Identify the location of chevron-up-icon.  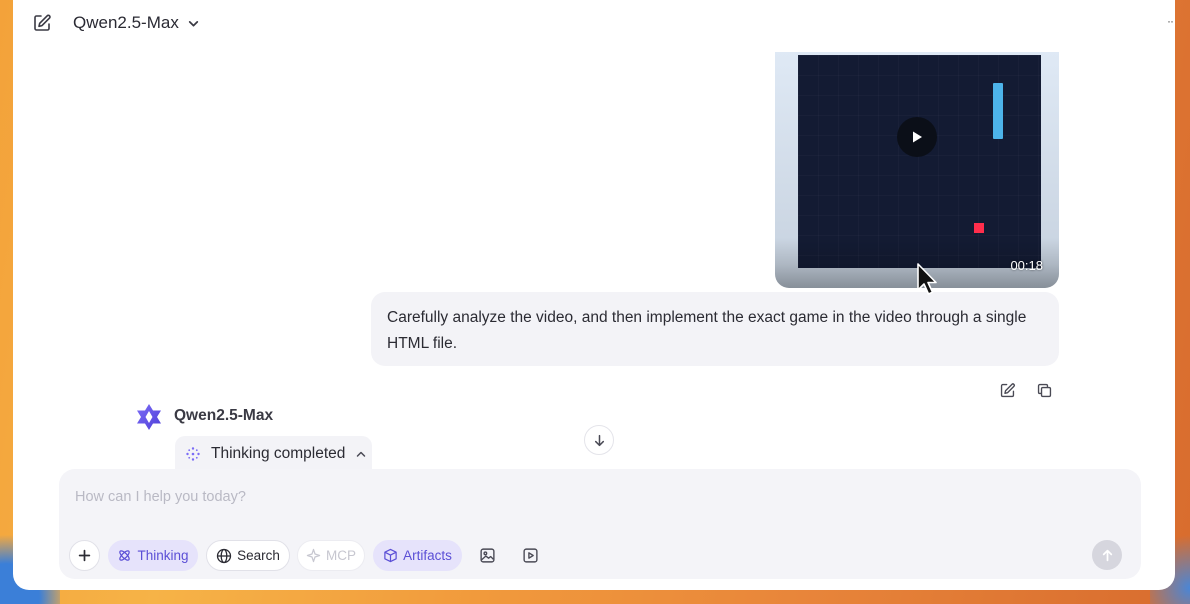
(361, 454).